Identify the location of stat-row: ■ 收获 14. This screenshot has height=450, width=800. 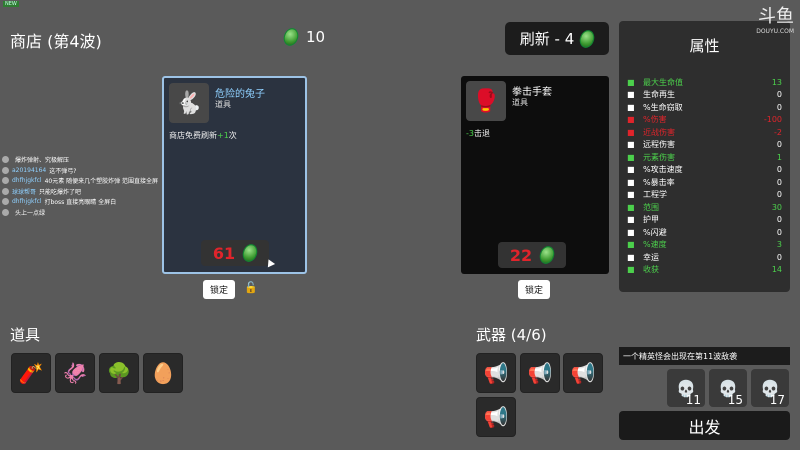
(704, 270).